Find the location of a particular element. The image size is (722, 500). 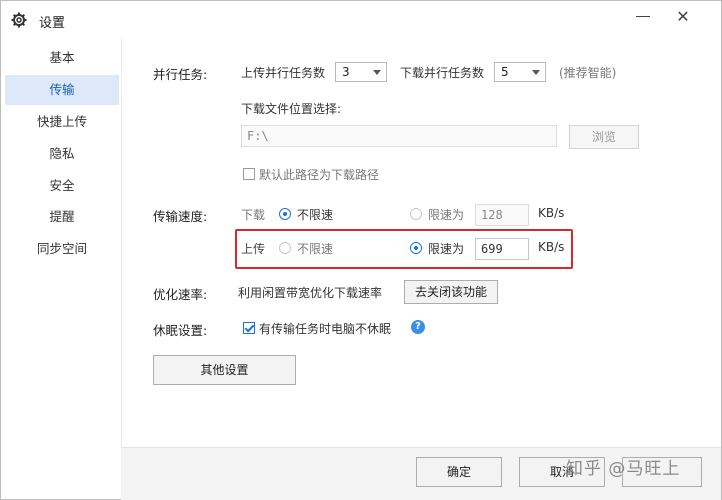

gear-icon is located at coordinates (19, 20).